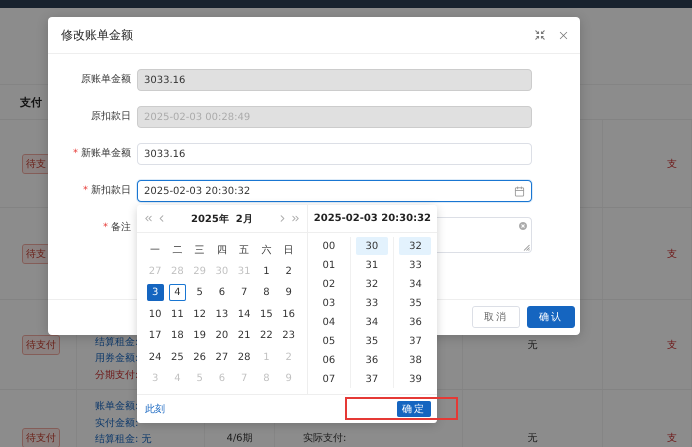 This screenshot has width=692, height=447. Describe the element at coordinates (244, 293) in the screenshot. I see `calendar-day: 7` at that location.